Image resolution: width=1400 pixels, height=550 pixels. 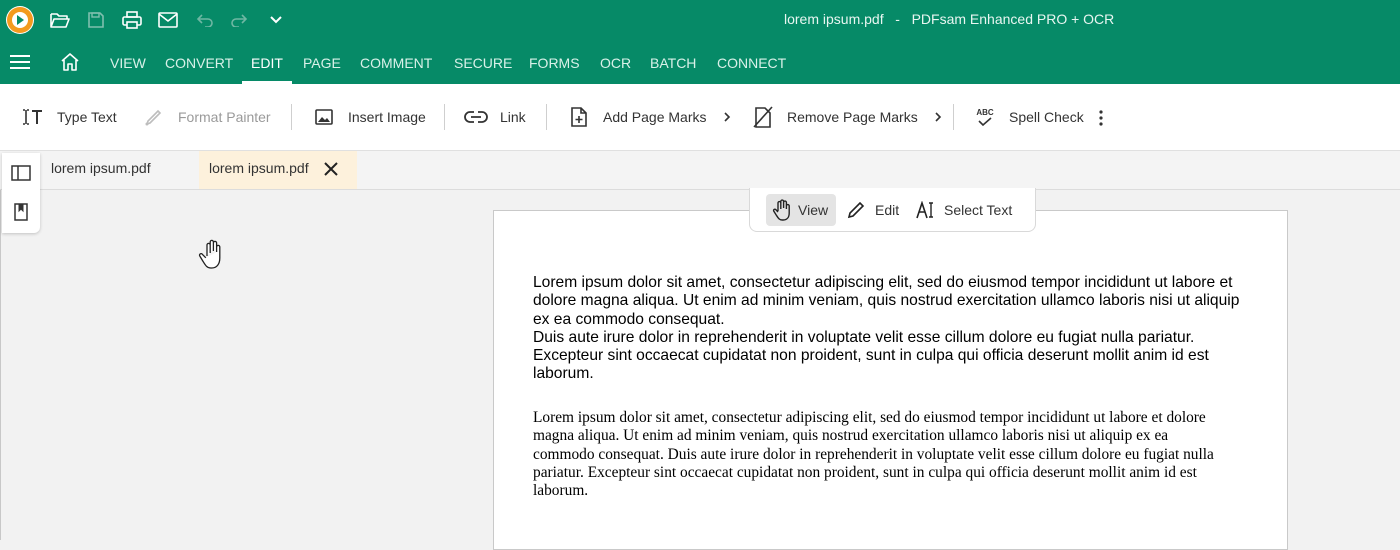 I want to click on redo-icon, so click(x=240, y=20).